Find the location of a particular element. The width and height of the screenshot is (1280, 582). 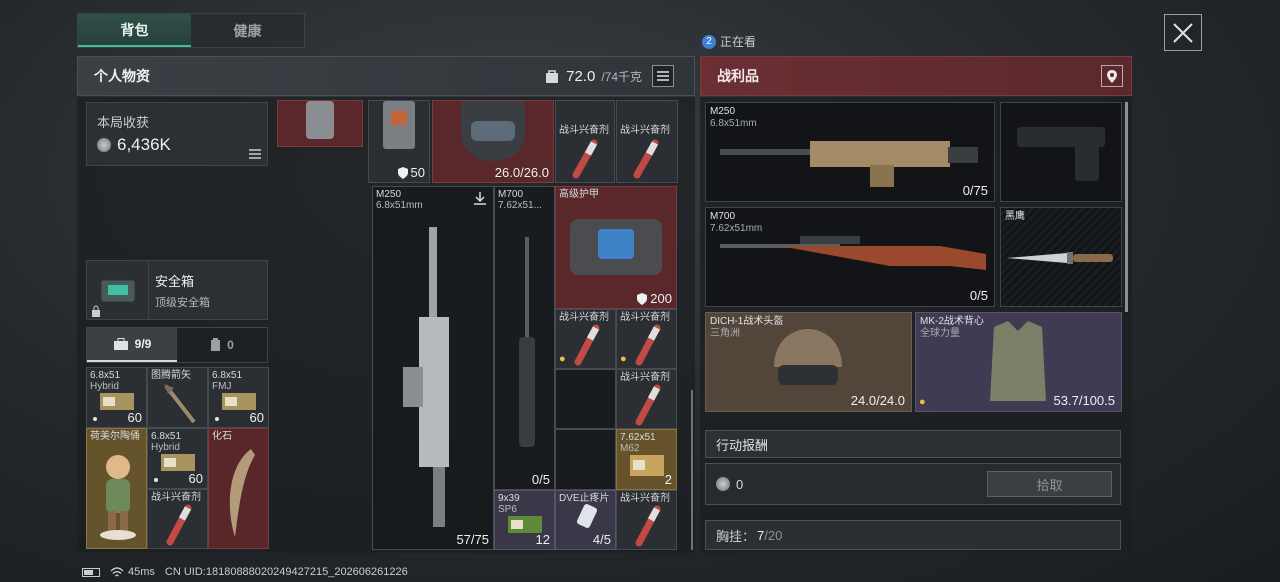

loot-pistol is located at coordinates (1061, 152).